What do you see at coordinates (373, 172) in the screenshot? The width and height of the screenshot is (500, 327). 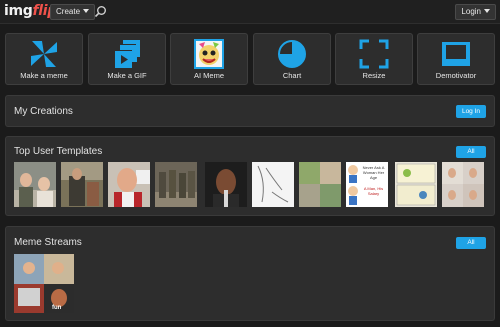 I see `template-caption: Never Ask A Woman Her Age` at bounding box center [373, 172].